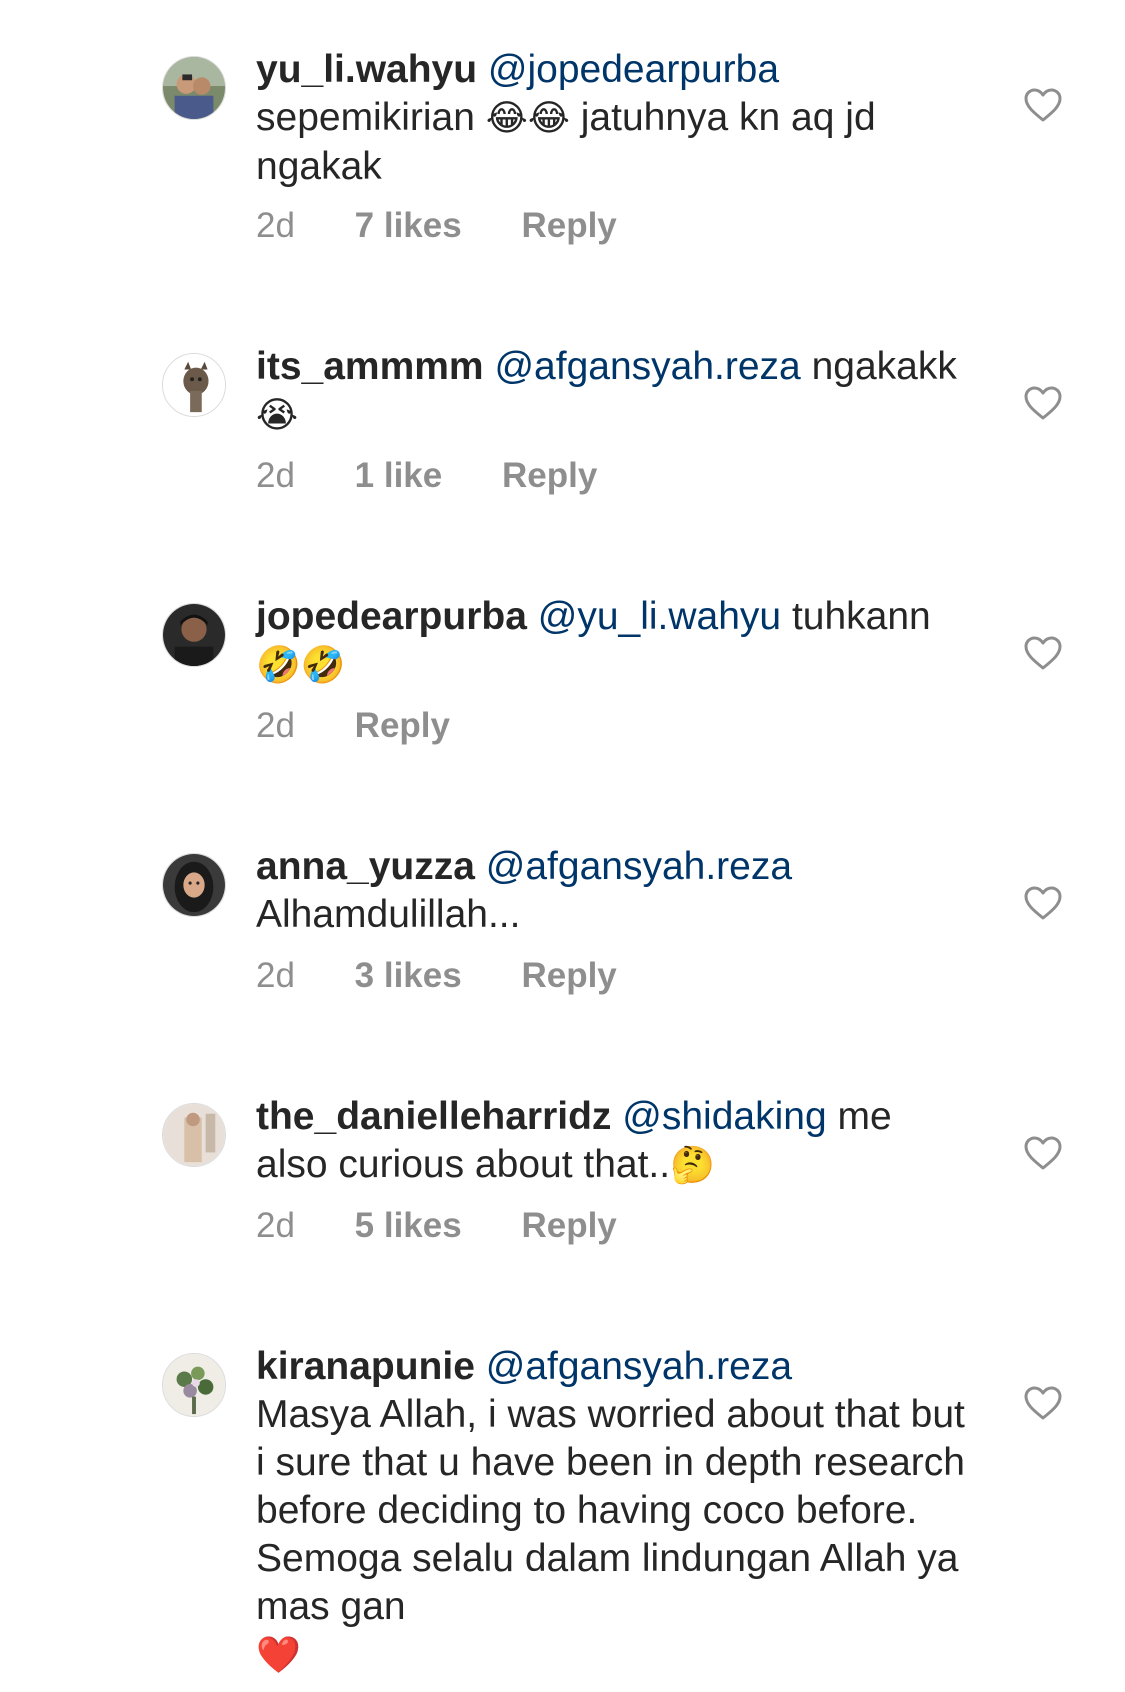 The width and height of the screenshot is (1125, 1692). I want to click on cat-photo-icon, so click(194, 385).